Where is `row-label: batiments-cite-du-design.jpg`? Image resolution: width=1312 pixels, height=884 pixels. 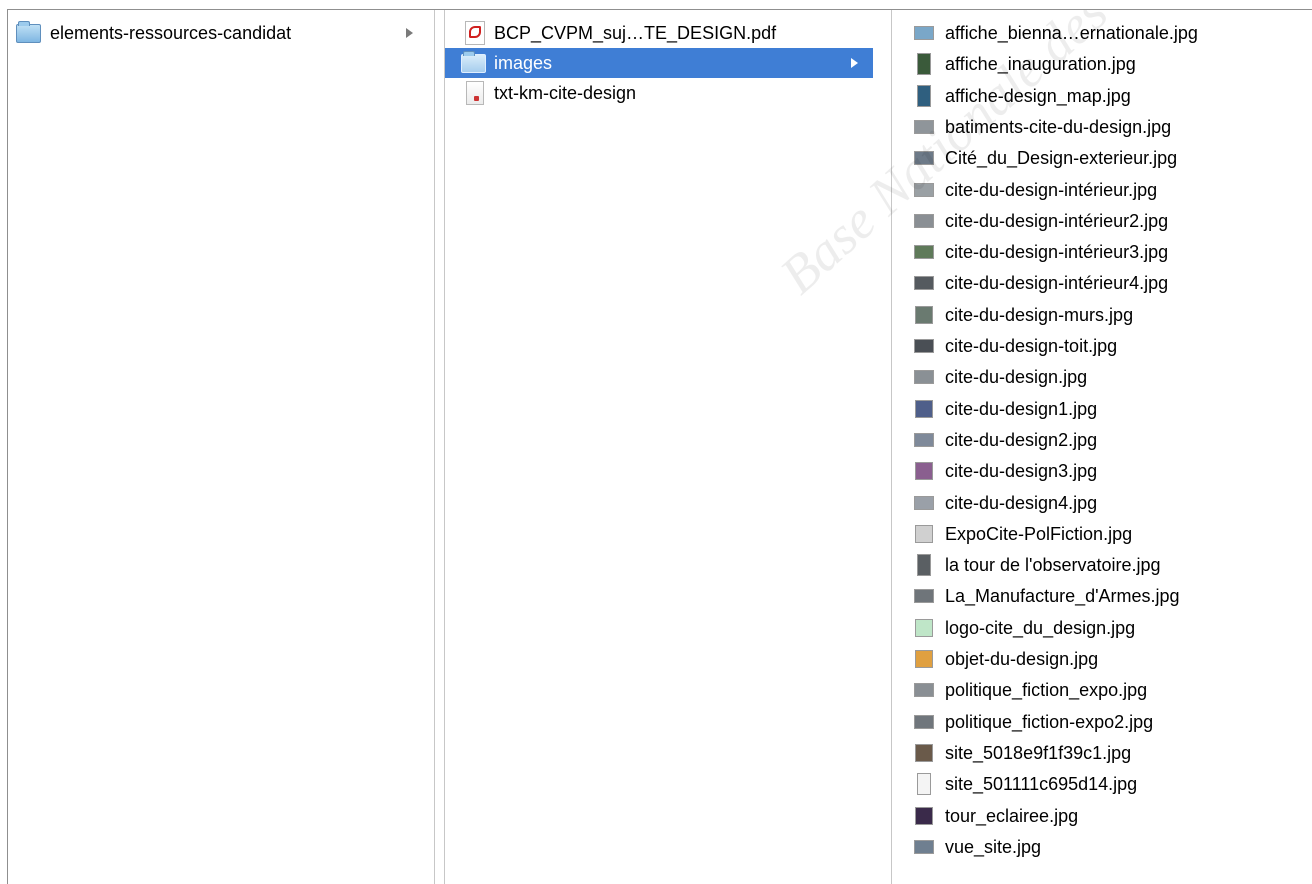 row-label: batiments-cite-du-design.jpg is located at coordinates (1058, 126).